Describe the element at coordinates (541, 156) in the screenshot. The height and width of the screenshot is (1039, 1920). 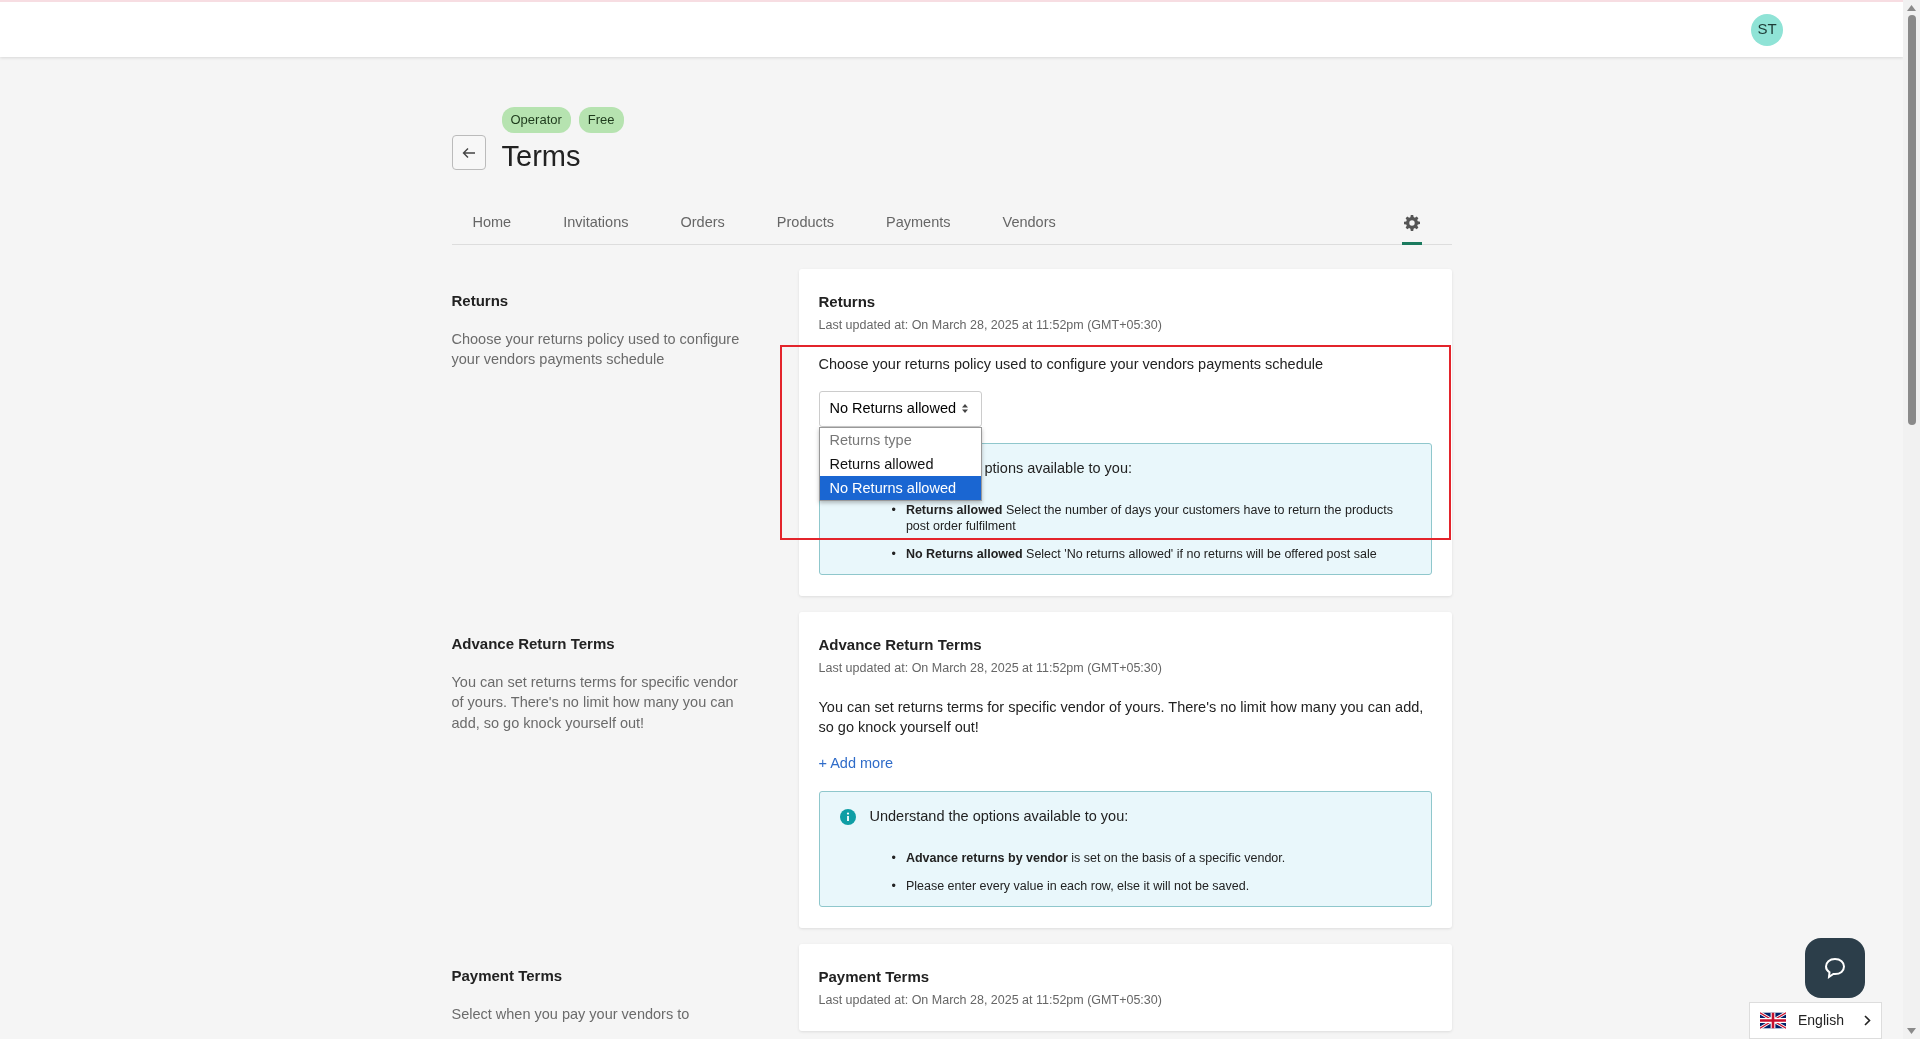
I see `page-title: Terms` at that location.